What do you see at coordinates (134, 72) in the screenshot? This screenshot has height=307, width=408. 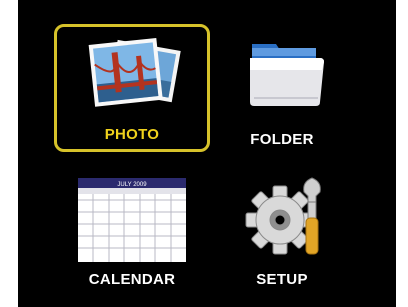 I see `photo-stack-icon` at bounding box center [134, 72].